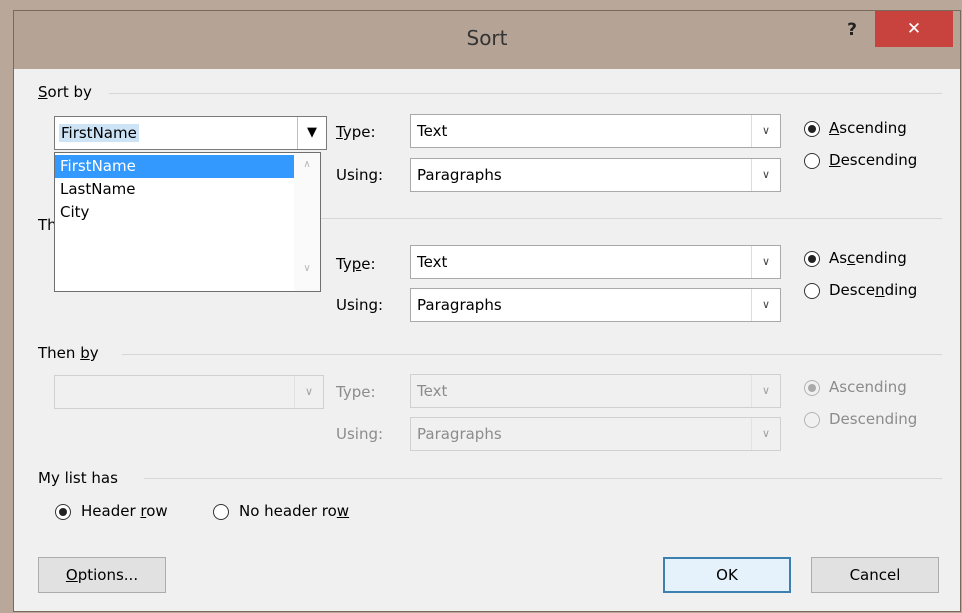 Image resolution: width=962 pixels, height=613 pixels. What do you see at coordinates (459, 175) in the screenshot?
I see `sort-by-using-value: Paragraphs` at bounding box center [459, 175].